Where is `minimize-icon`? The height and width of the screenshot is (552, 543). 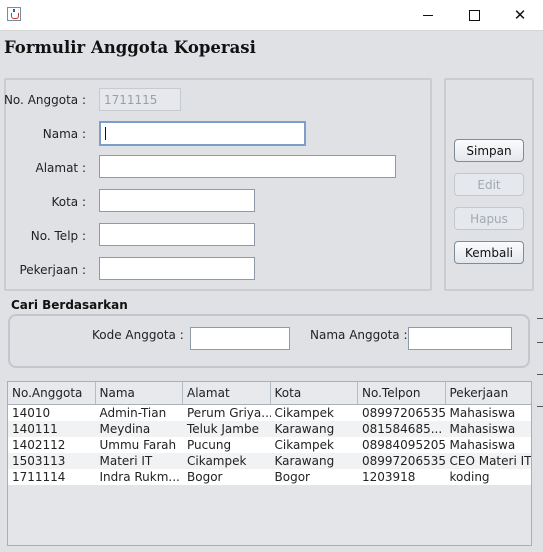 minimize-icon is located at coordinates (428, 15).